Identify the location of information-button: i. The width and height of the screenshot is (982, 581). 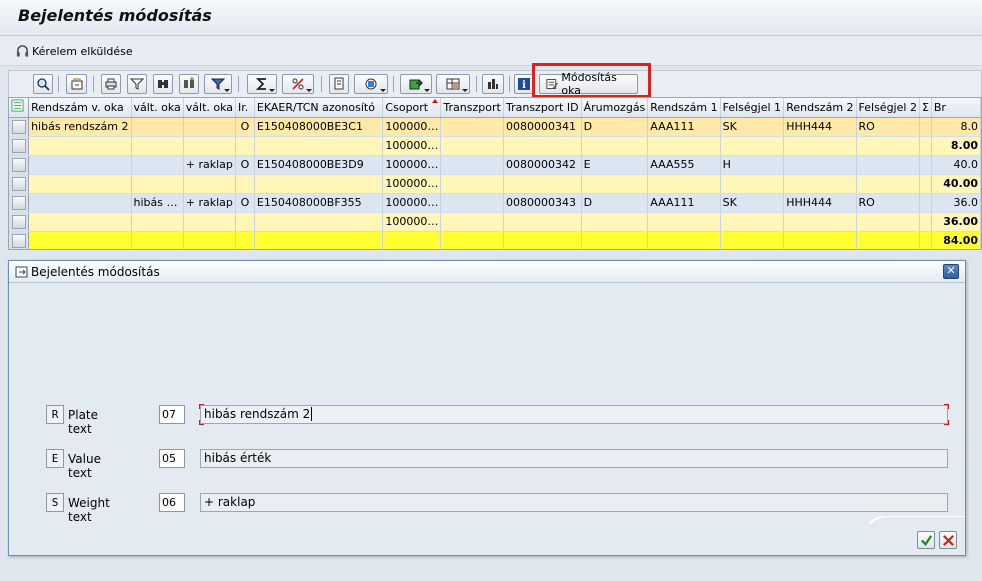
(524, 84).